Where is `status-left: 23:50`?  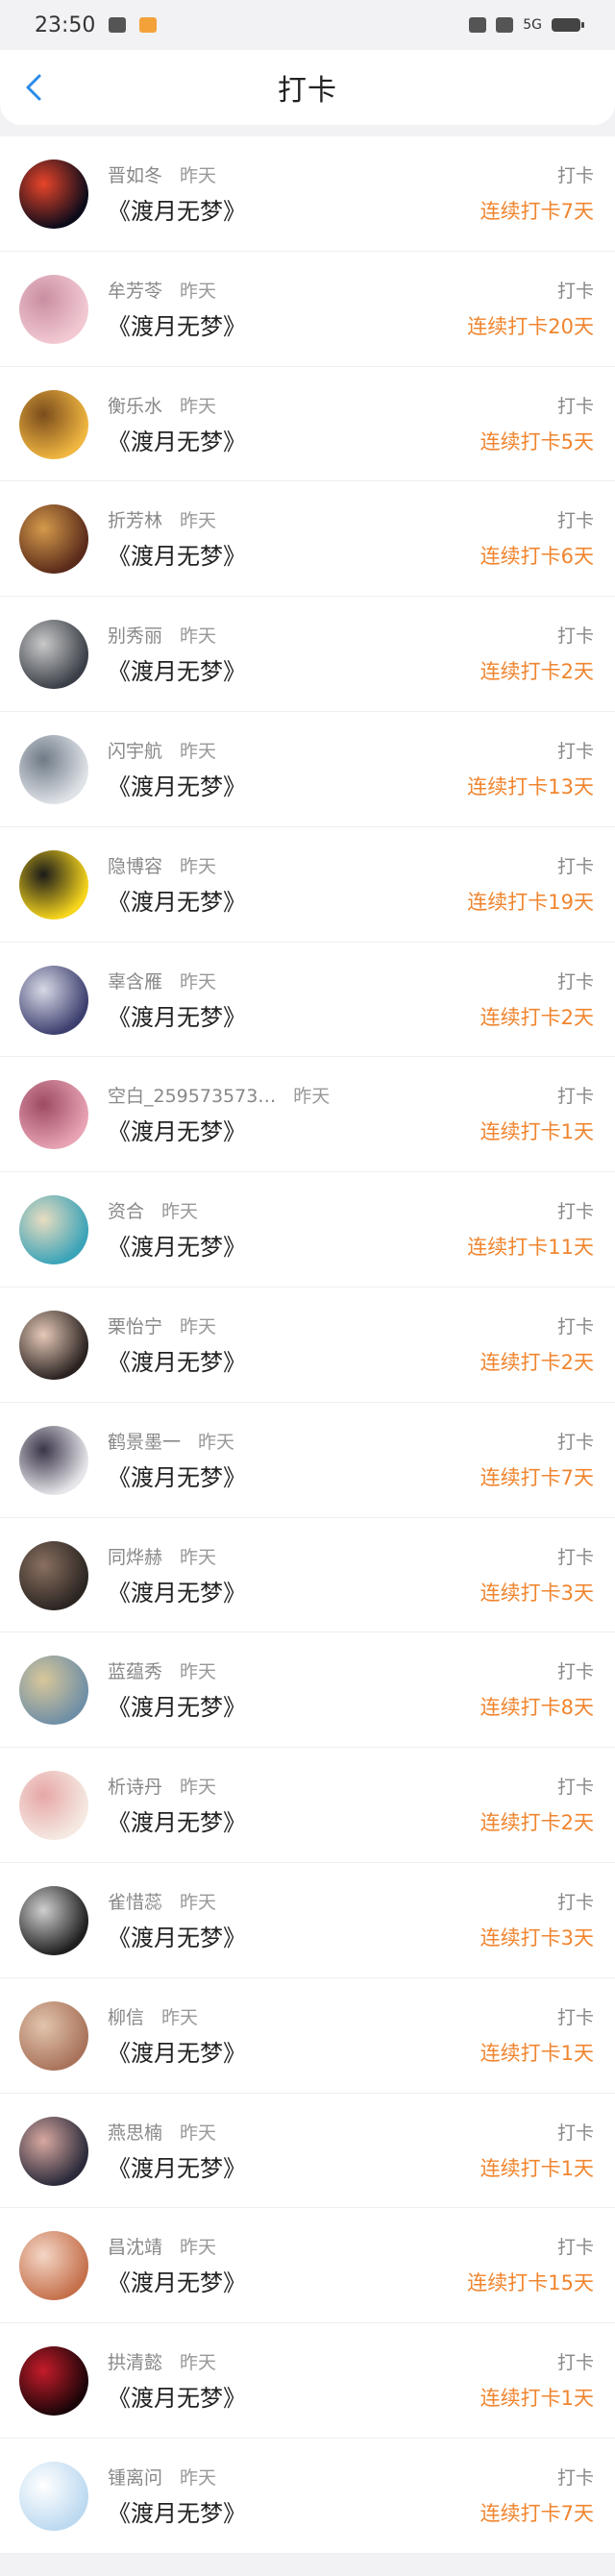 status-left: 23:50 is located at coordinates (97, 25).